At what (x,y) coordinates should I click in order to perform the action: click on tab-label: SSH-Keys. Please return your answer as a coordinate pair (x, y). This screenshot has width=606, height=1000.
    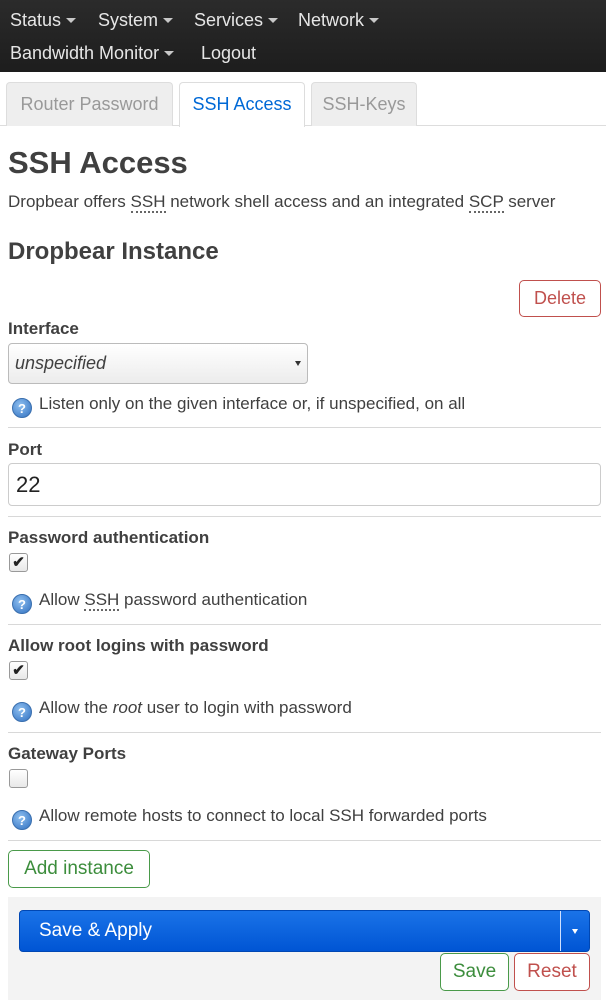
    Looking at the image, I should click on (364, 104).